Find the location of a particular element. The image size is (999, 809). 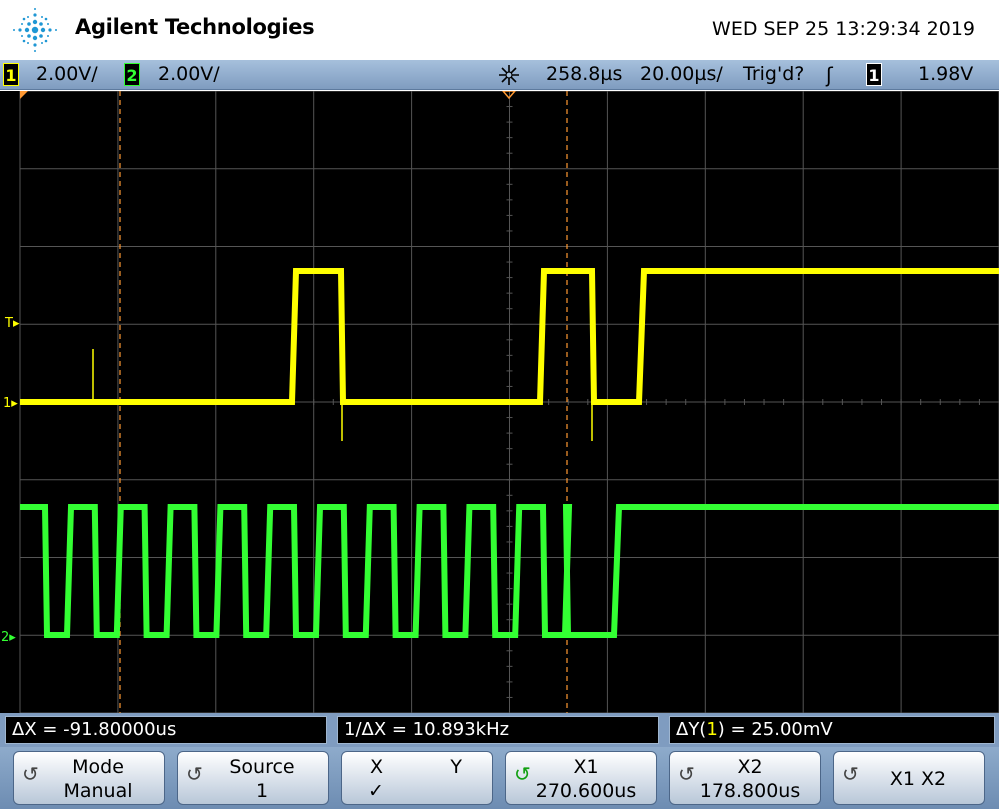

channel-2-badge: 2 is located at coordinates (132, 74).